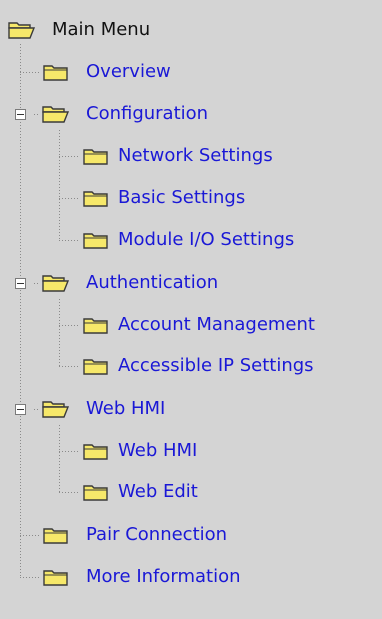 The image size is (382, 619). I want to click on menu-item-authentication: Authentication, so click(130, 283).